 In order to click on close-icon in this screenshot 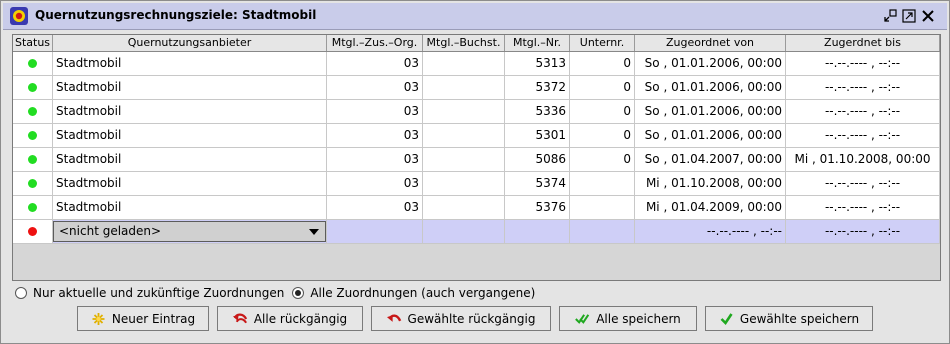, I will do `click(928, 16)`.